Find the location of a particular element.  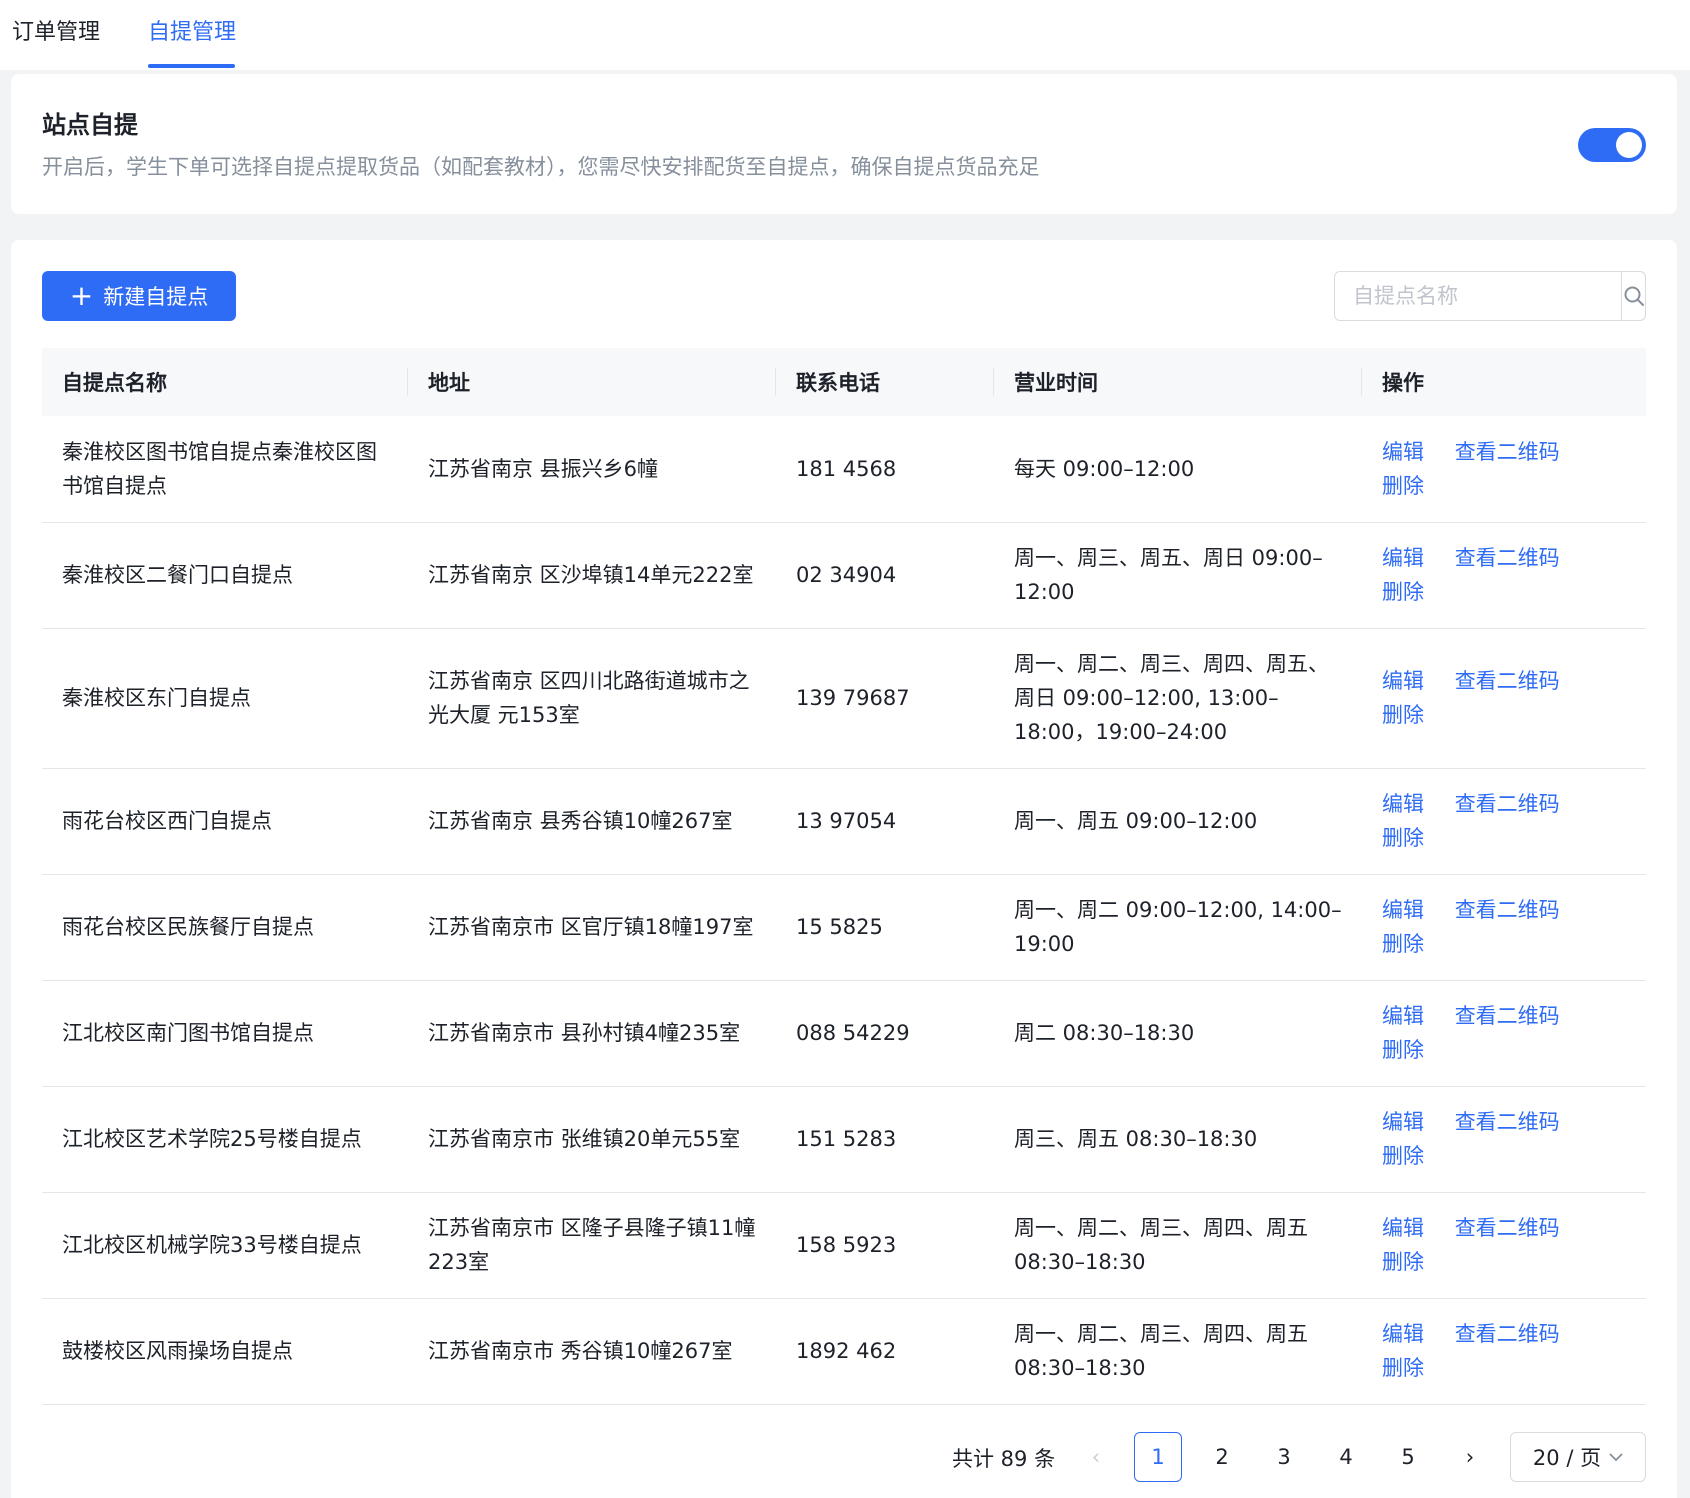

cell-address: 江苏省南京 区沙埠镇14单元222室 is located at coordinates (592, 575).